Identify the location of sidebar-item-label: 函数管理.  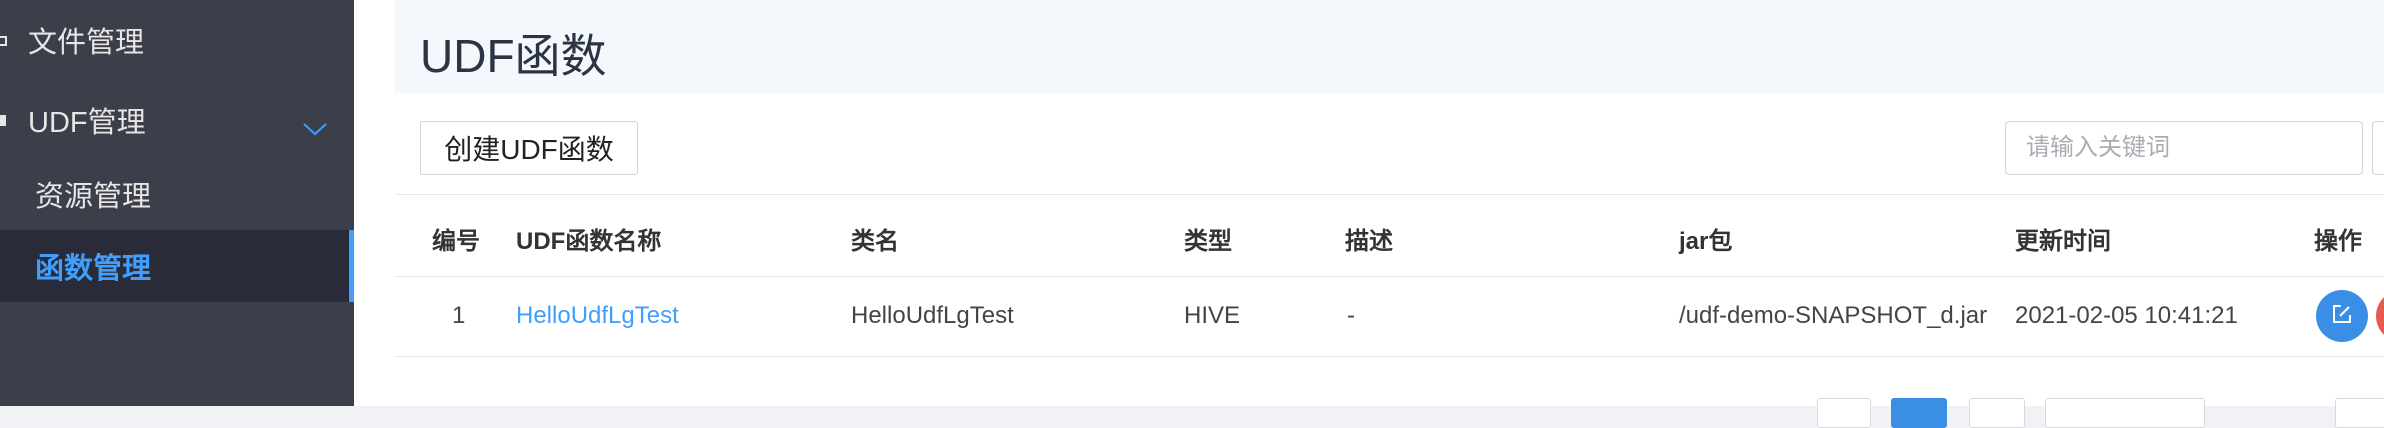
(93, 269).